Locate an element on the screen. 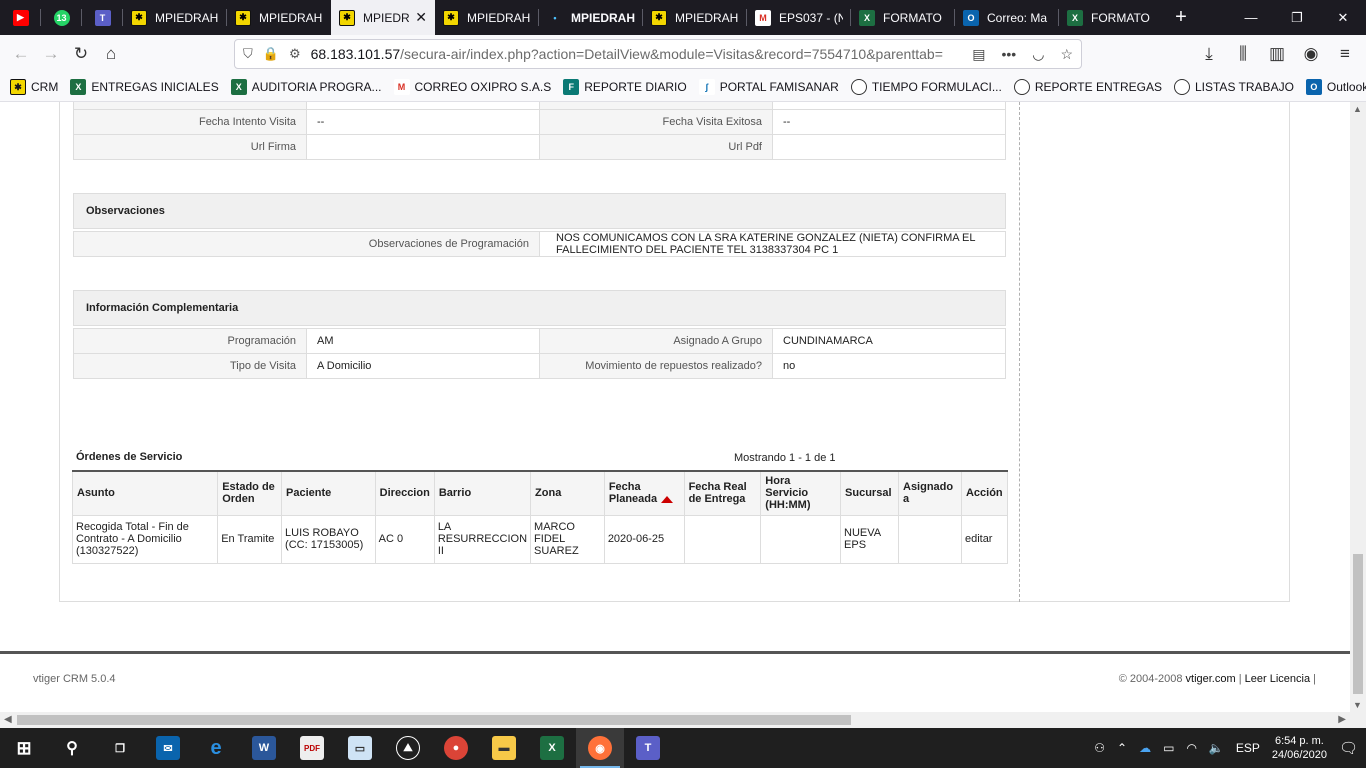 Image resolution: width=1366 pixels, height=768 pixels. shield-icon: ⛉ is located at coordinates (248, 54).